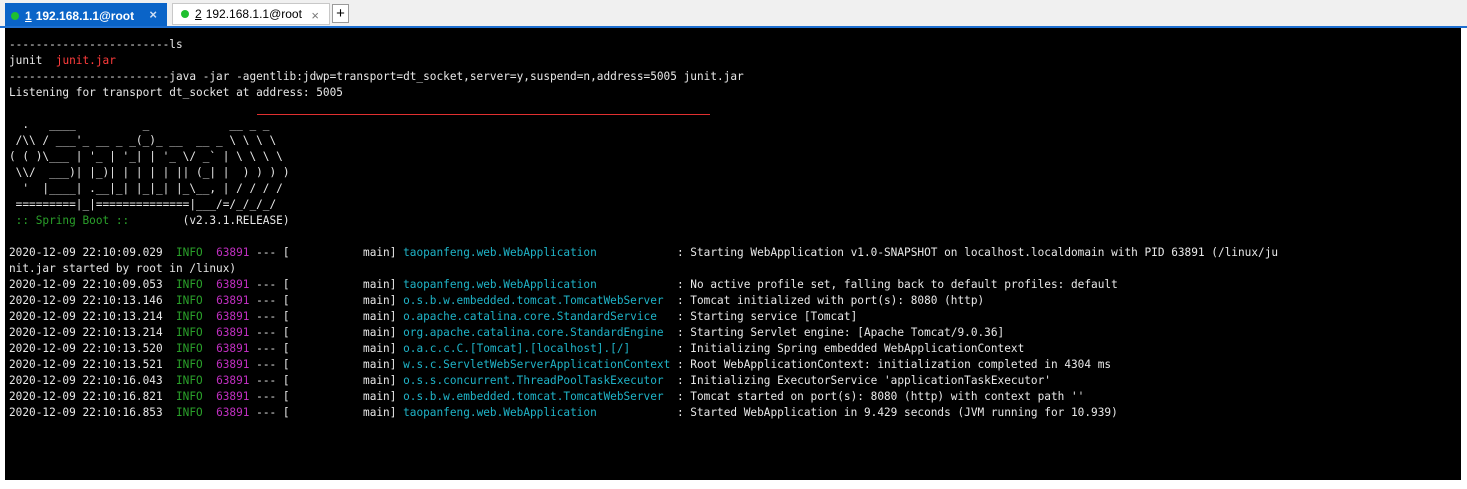  Describe the element at coordinates (537, 332) in the screenshot. I see `log-logger: org.apache.catalina.core.StandardEngine` at that location.